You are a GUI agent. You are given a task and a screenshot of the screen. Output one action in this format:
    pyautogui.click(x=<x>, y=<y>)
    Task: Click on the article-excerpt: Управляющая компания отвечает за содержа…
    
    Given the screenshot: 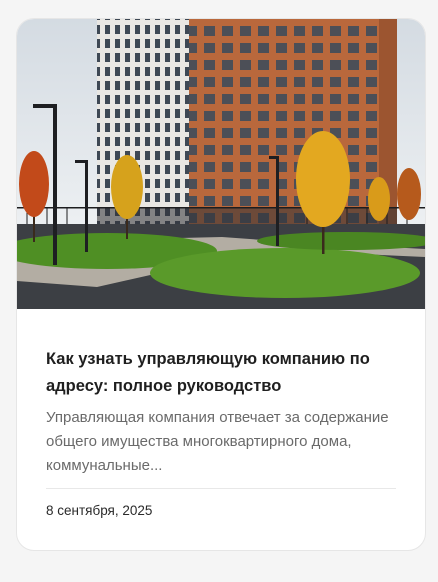 What is the action you would take?
    pyautogui.click(x=217, y=441)
    